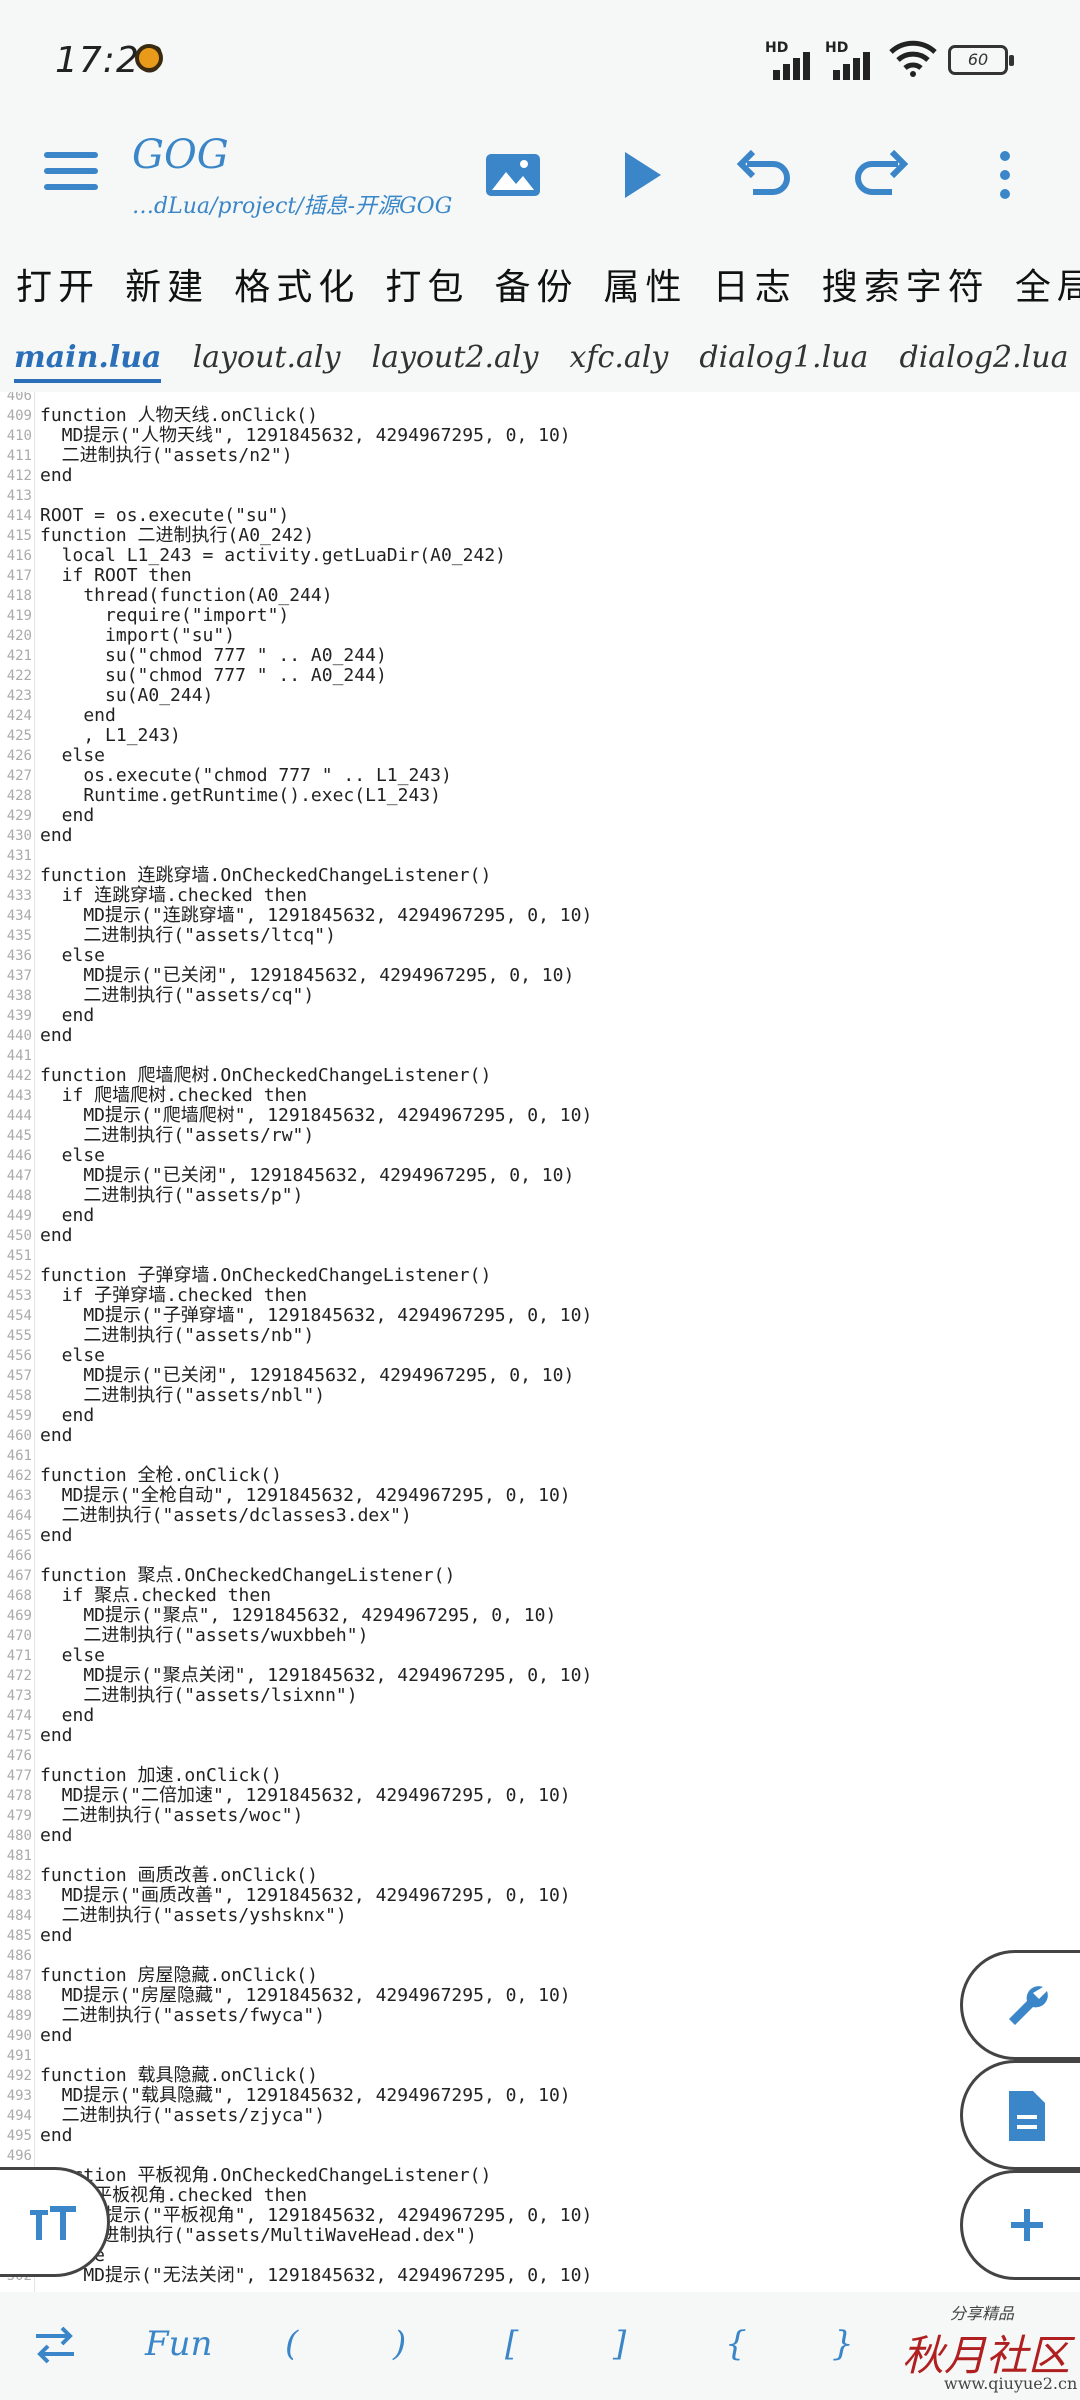 This screenshot has height=2400, width=1080. Describe the element at coordinates (19, 1276) in the screenshot. I see `line-number: 452` at that location.